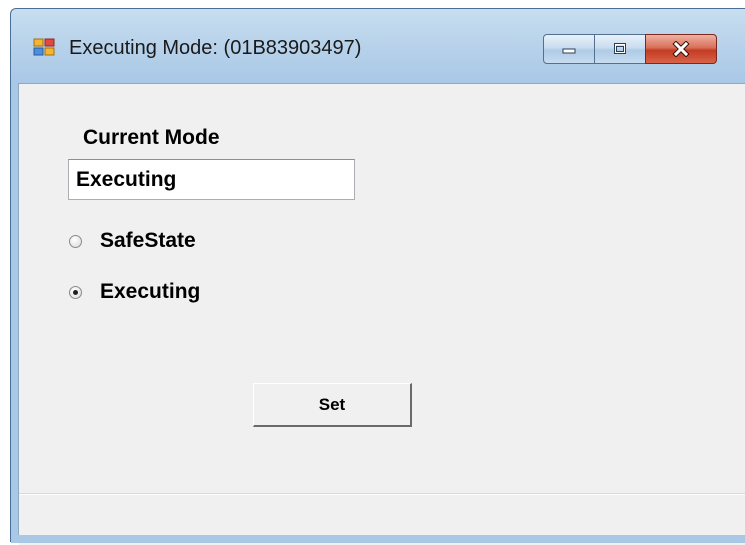  Describe the element at coordinates (378, 46) in the screenshot. I see `title-bar: Executing Mode: (01B83903497)` at that location.